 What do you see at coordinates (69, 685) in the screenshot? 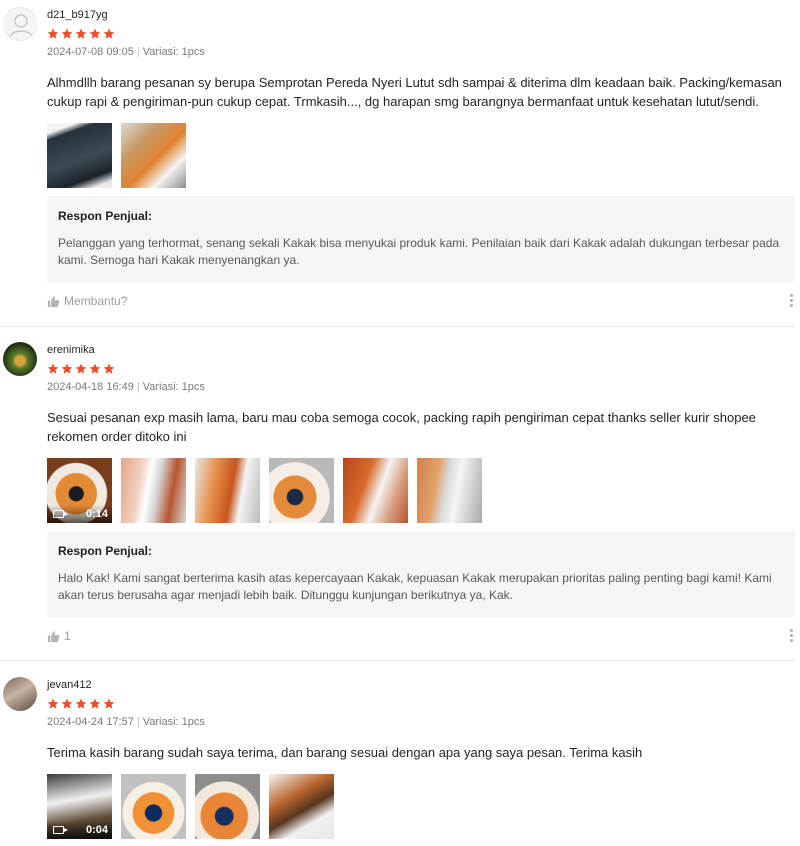
I see `reviewer-username: jevan412` at bounding box center [69, 685].